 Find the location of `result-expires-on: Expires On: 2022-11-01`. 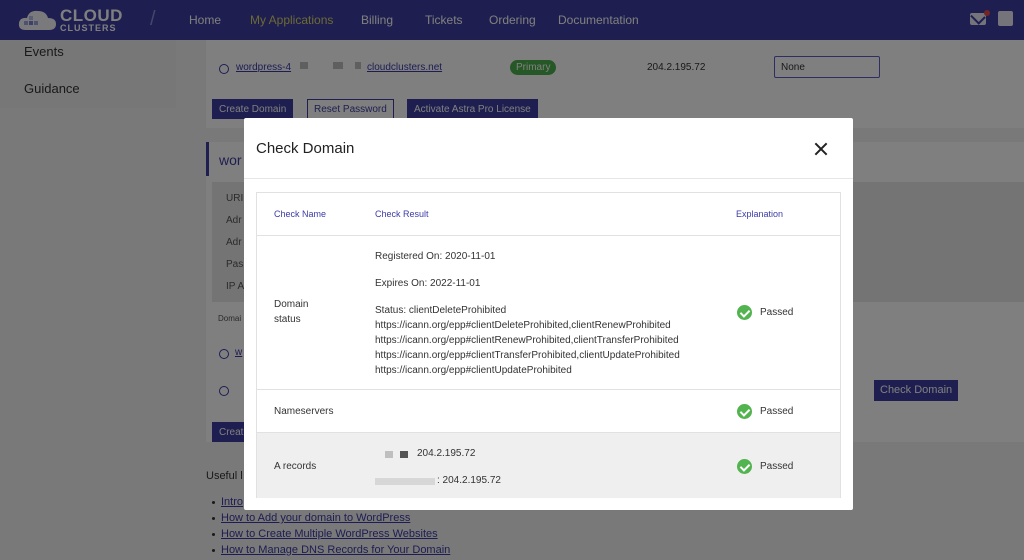

result-expires-on: Expires On: 2022-11-01 is located at coordinates (428, 283).